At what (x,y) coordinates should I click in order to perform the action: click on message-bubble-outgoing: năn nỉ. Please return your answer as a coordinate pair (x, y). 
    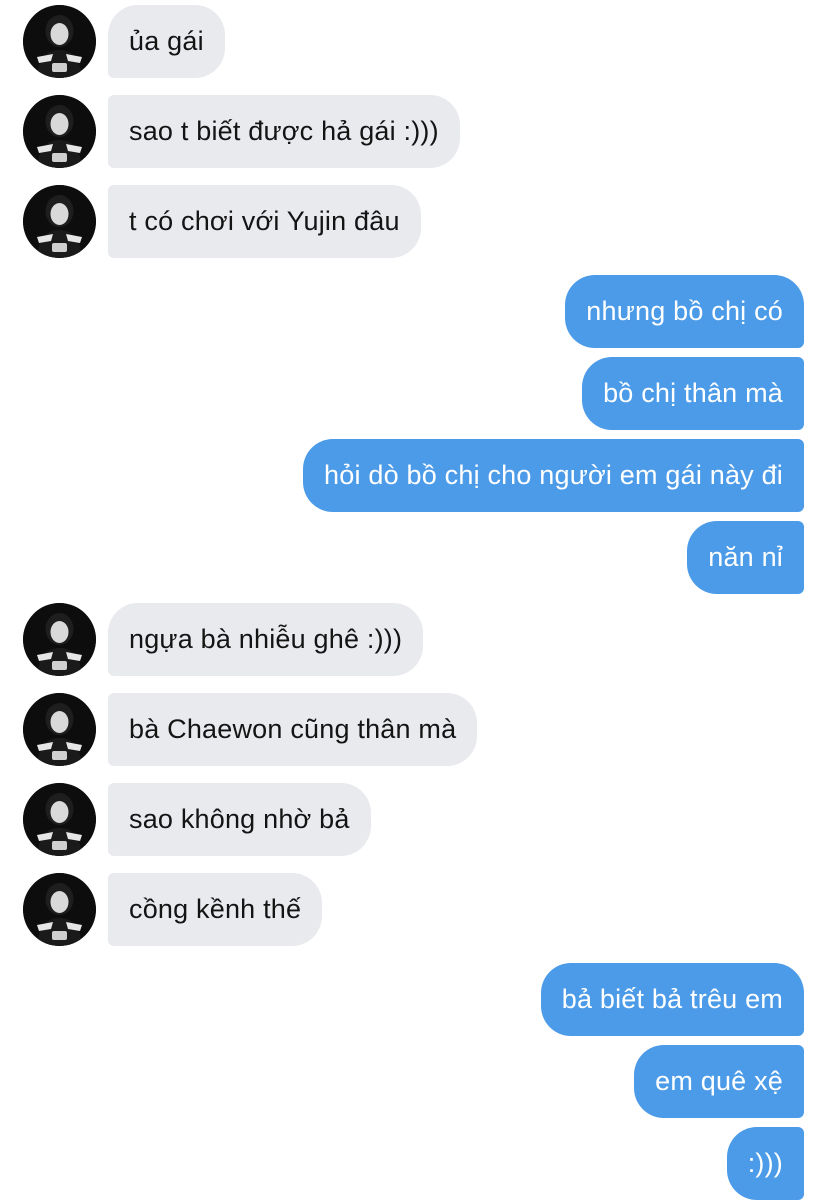
    Looking at the image, I should click on (745, 557).